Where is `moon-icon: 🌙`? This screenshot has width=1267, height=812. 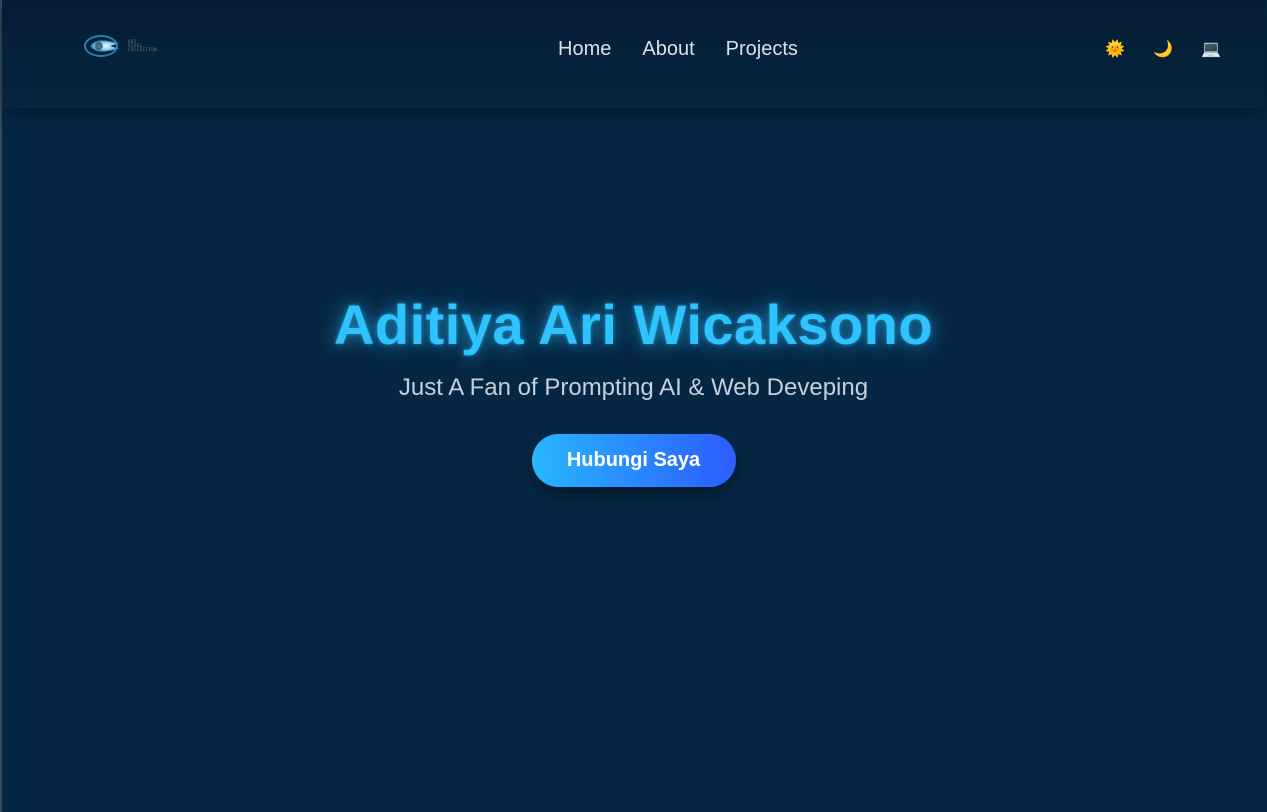
moon-icon: 🌙 is located at coordinates (1163, 50).